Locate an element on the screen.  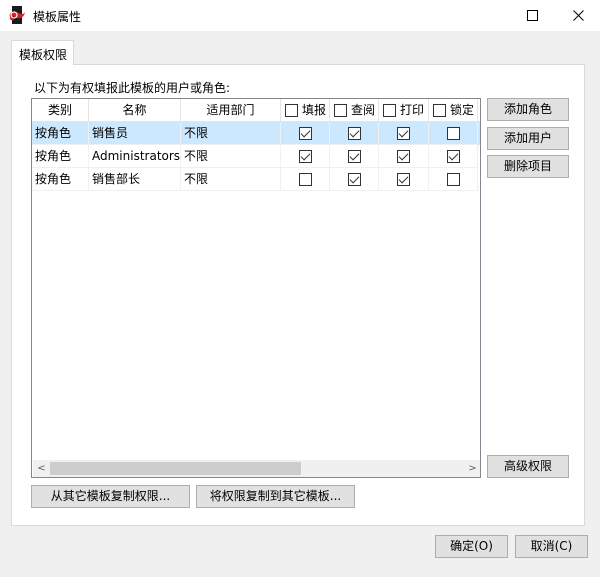
maximize-icon is located at coordinates (532, 15).